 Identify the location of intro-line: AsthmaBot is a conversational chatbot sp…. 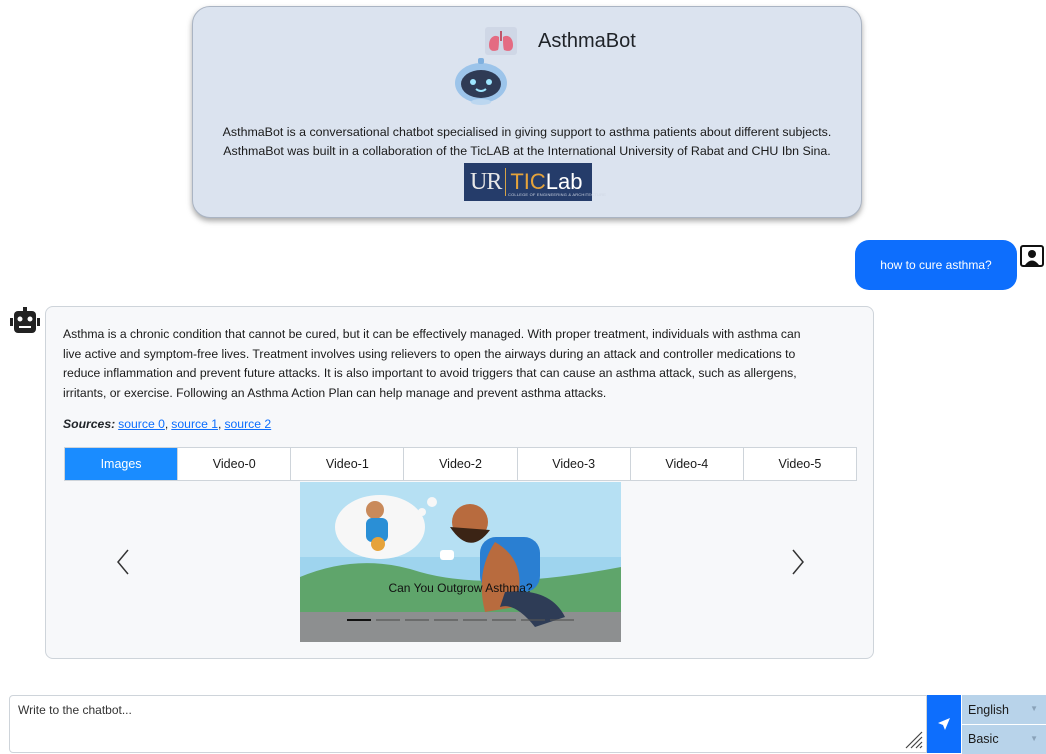
(527, 132).